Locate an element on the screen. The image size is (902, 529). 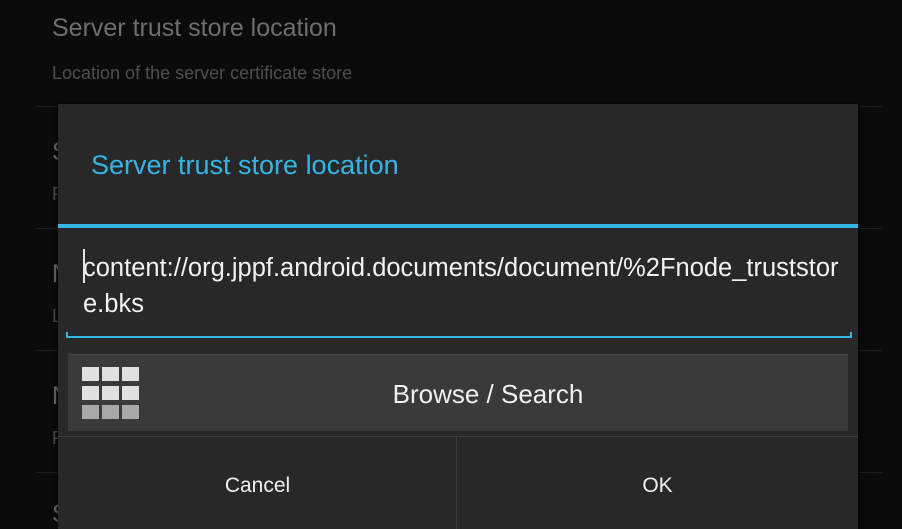
cancel-button: Cancel is located at coordinates (257, 483).